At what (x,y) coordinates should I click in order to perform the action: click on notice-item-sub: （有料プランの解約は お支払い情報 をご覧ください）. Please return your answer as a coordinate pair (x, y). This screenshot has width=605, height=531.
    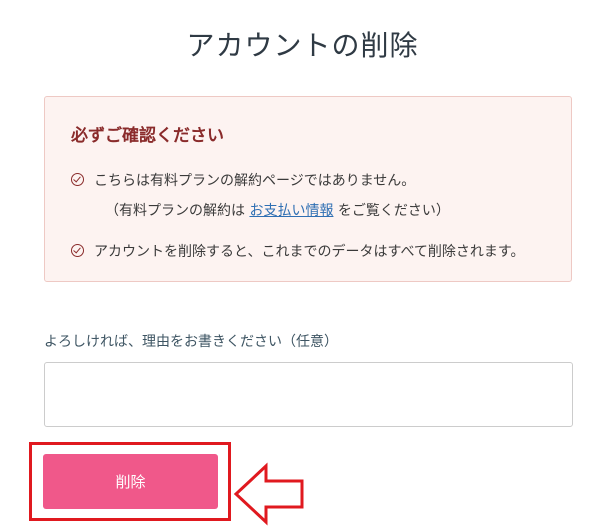
    Looking at the image, I should click on (277, 210).